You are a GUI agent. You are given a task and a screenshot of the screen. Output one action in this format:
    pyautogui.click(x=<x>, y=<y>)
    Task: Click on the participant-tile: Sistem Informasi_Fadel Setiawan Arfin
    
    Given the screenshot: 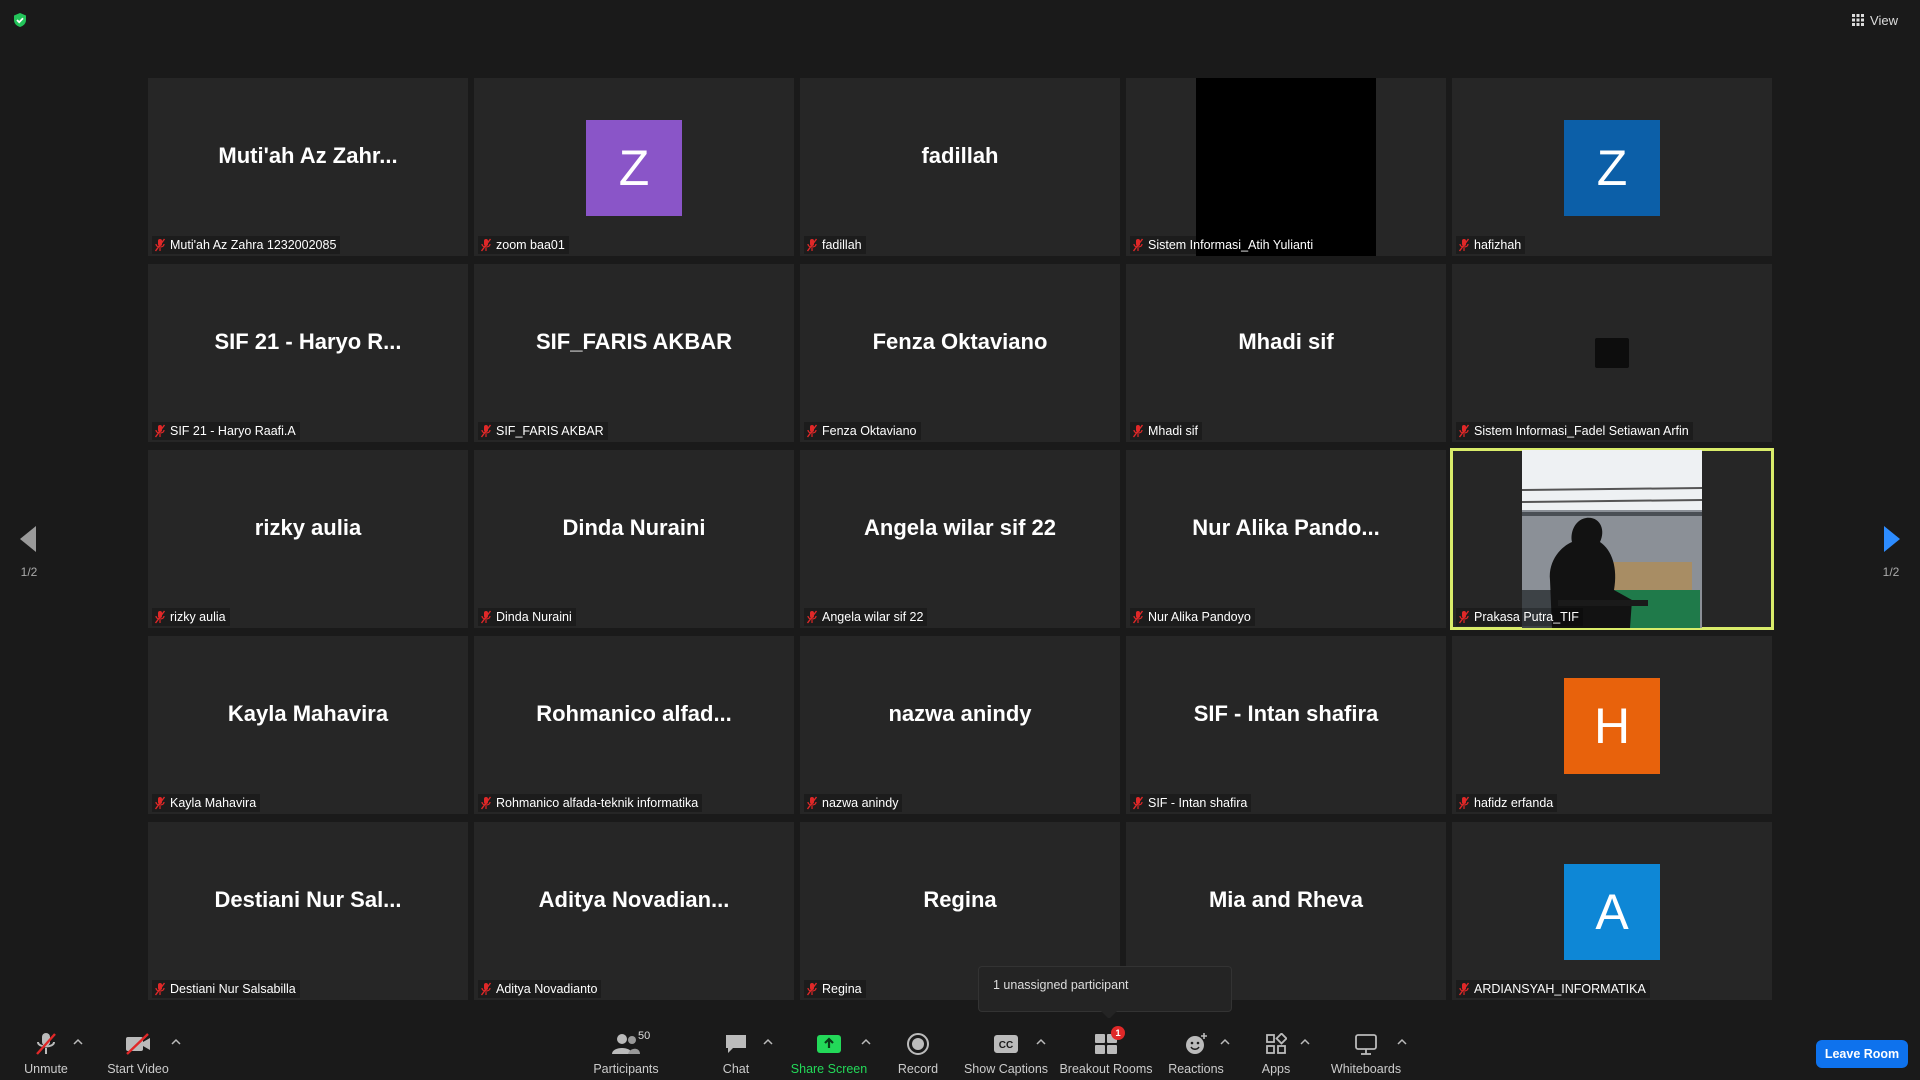 What is the action you would take?
    pyautogui.click(x=1612, y=353)
    